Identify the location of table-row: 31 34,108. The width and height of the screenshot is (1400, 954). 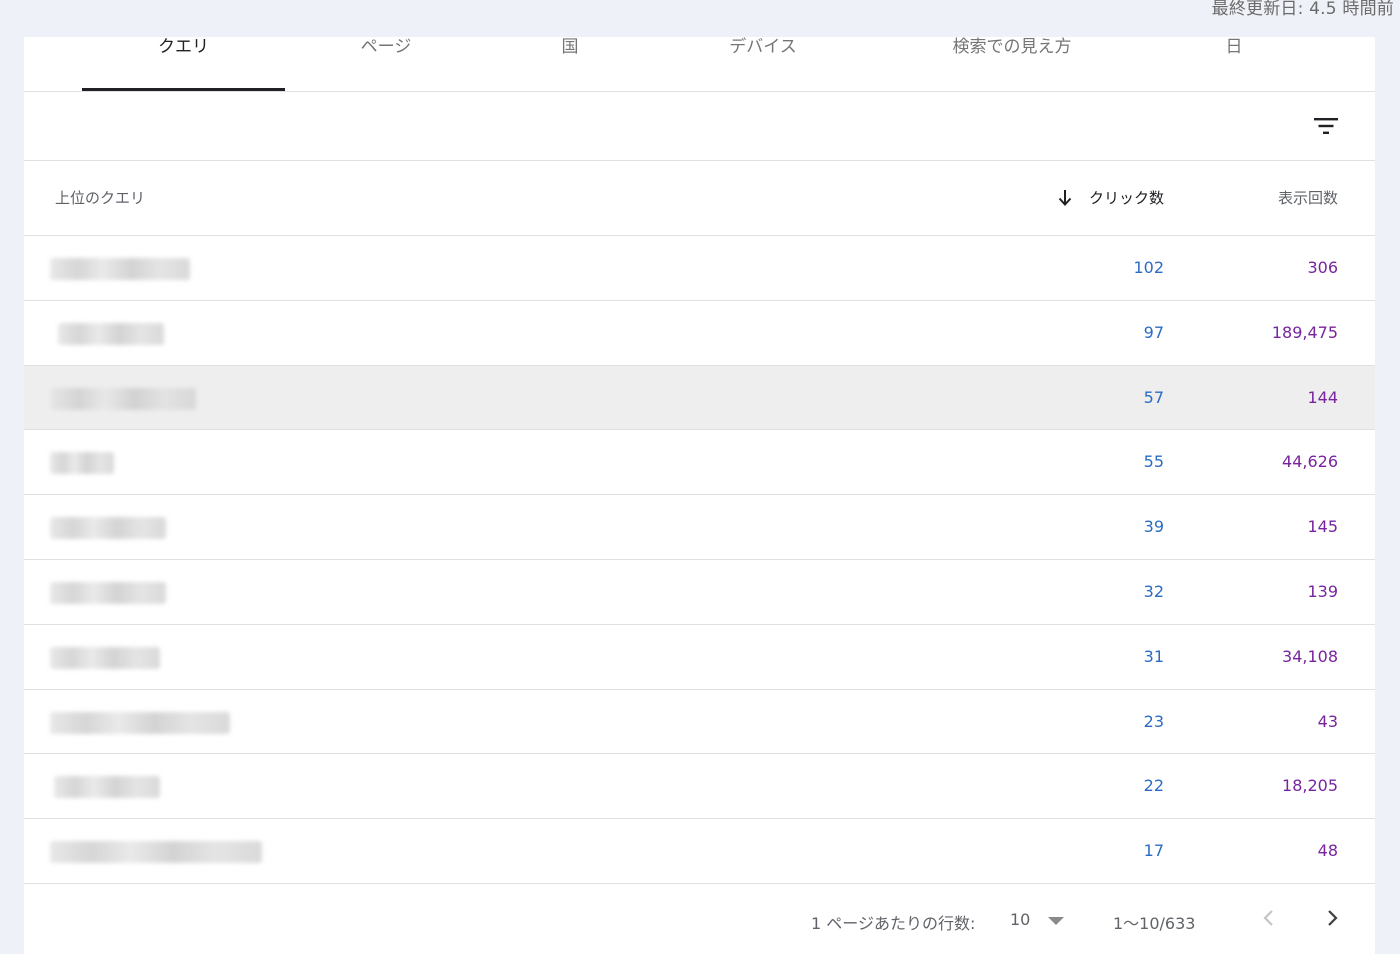
(699, 657).